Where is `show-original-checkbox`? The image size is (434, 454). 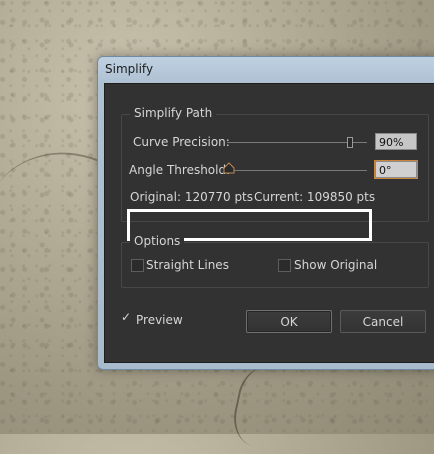
show-original-checkbox is located at coordinates (284, 265).